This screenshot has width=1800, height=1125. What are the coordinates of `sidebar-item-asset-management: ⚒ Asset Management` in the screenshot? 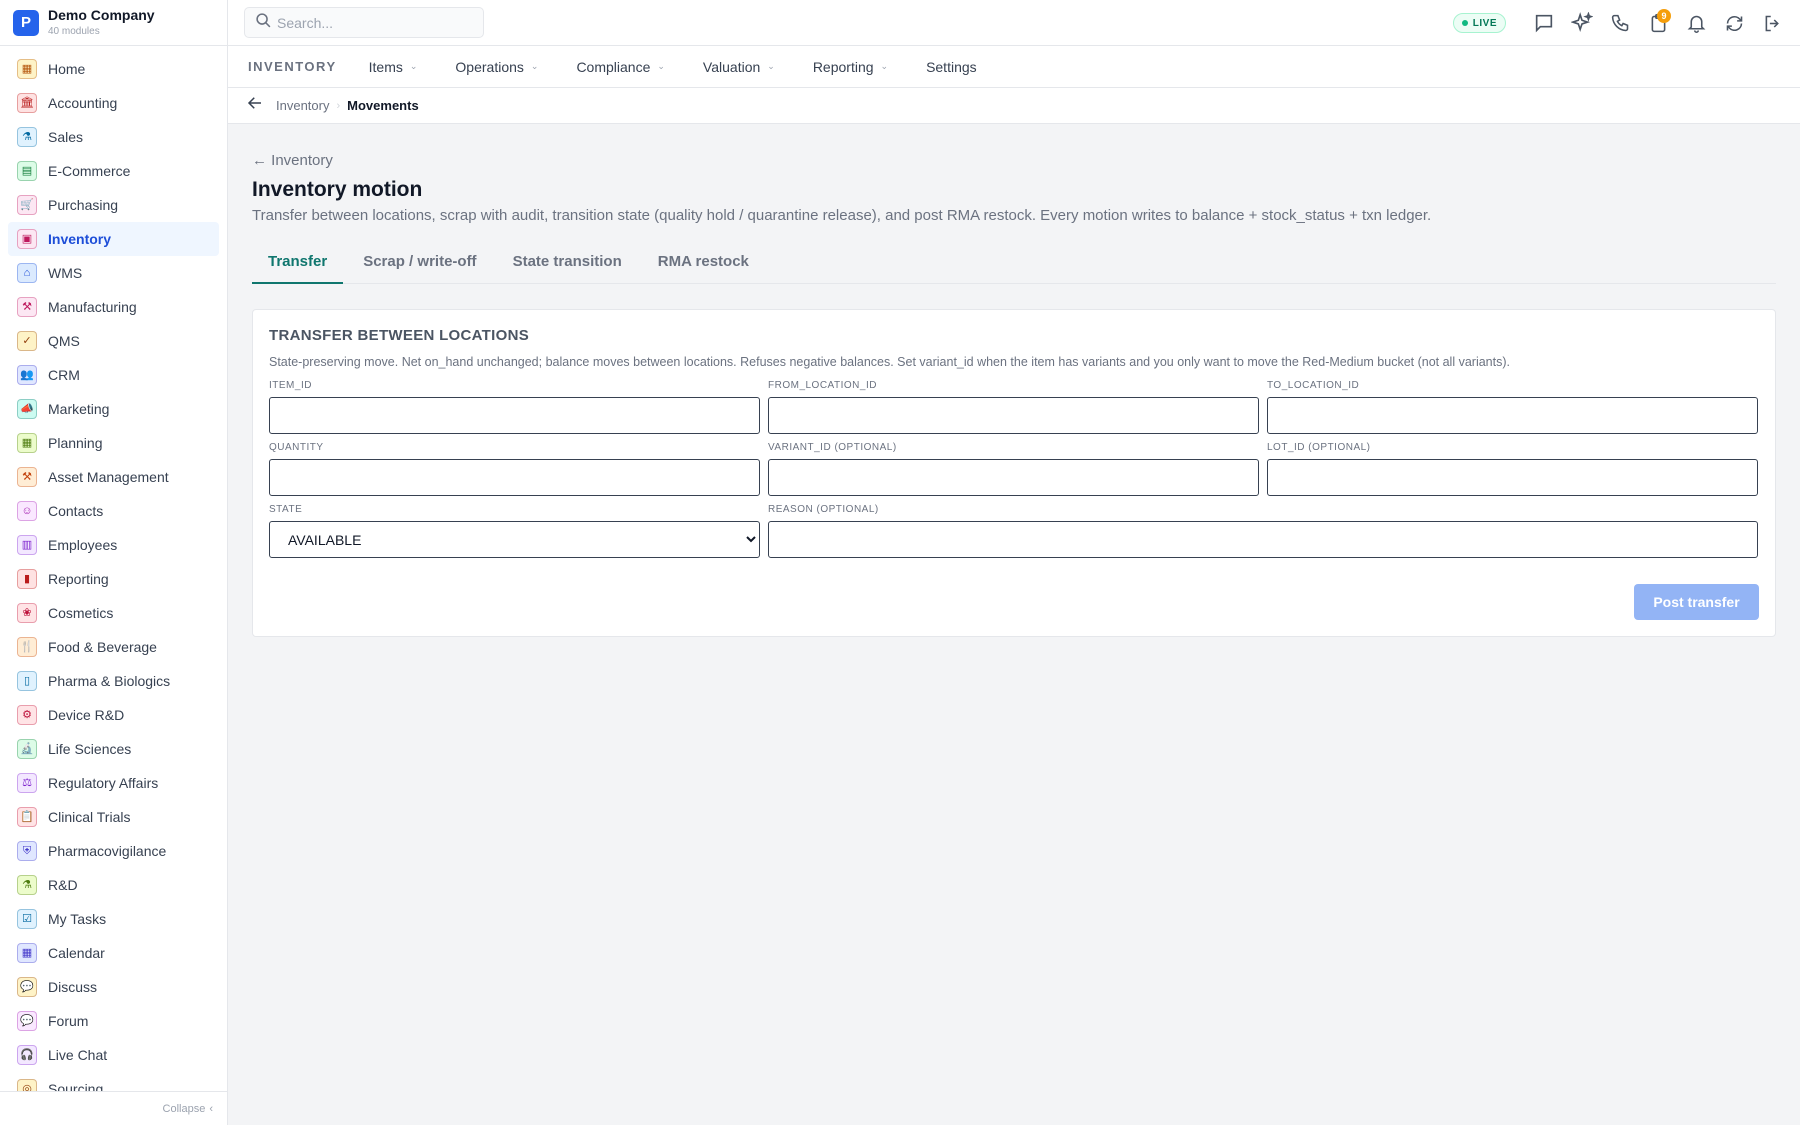 It's located at (113, 477).